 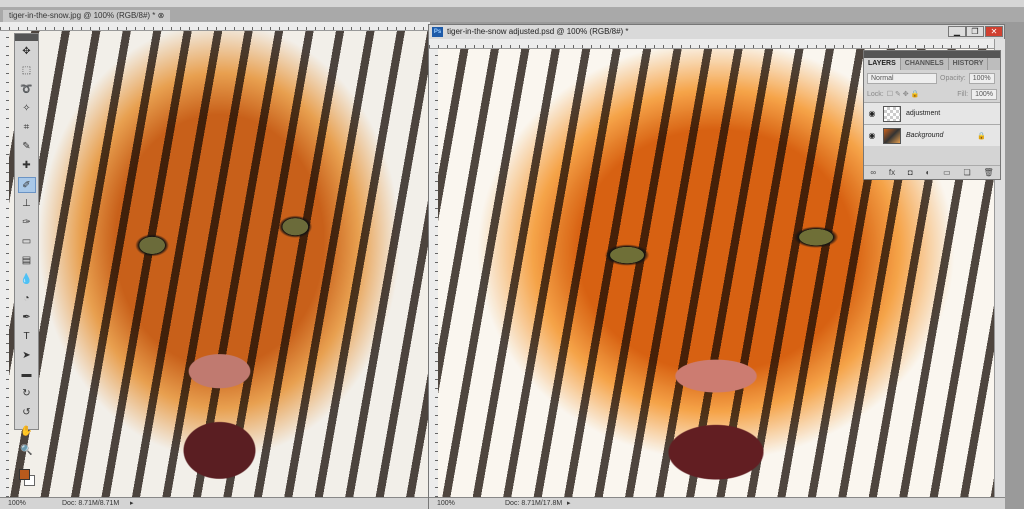 What do you see at coordinates (27, 451) in the screenshot?
I see `zoom-tool-icon: 🔍` at bounding box center [27, 451].